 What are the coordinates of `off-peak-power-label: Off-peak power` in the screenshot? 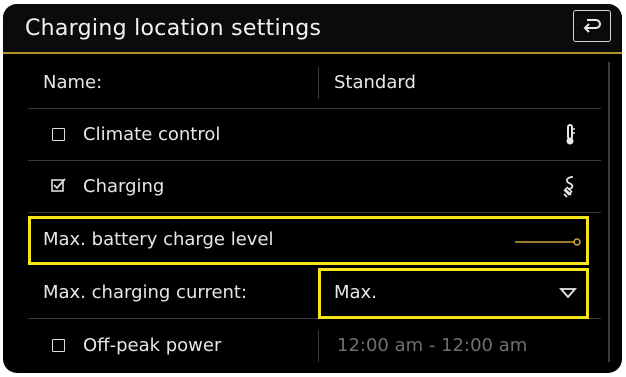 It's located at (152, 345).